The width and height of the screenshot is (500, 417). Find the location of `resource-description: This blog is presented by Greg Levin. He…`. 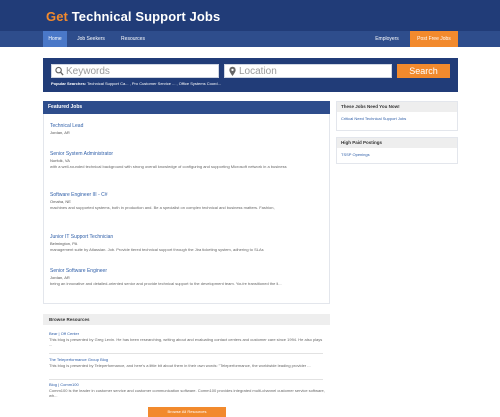

resource-description: This blog is presented by Greg Levin. He… is located at coordinates (186, 342).